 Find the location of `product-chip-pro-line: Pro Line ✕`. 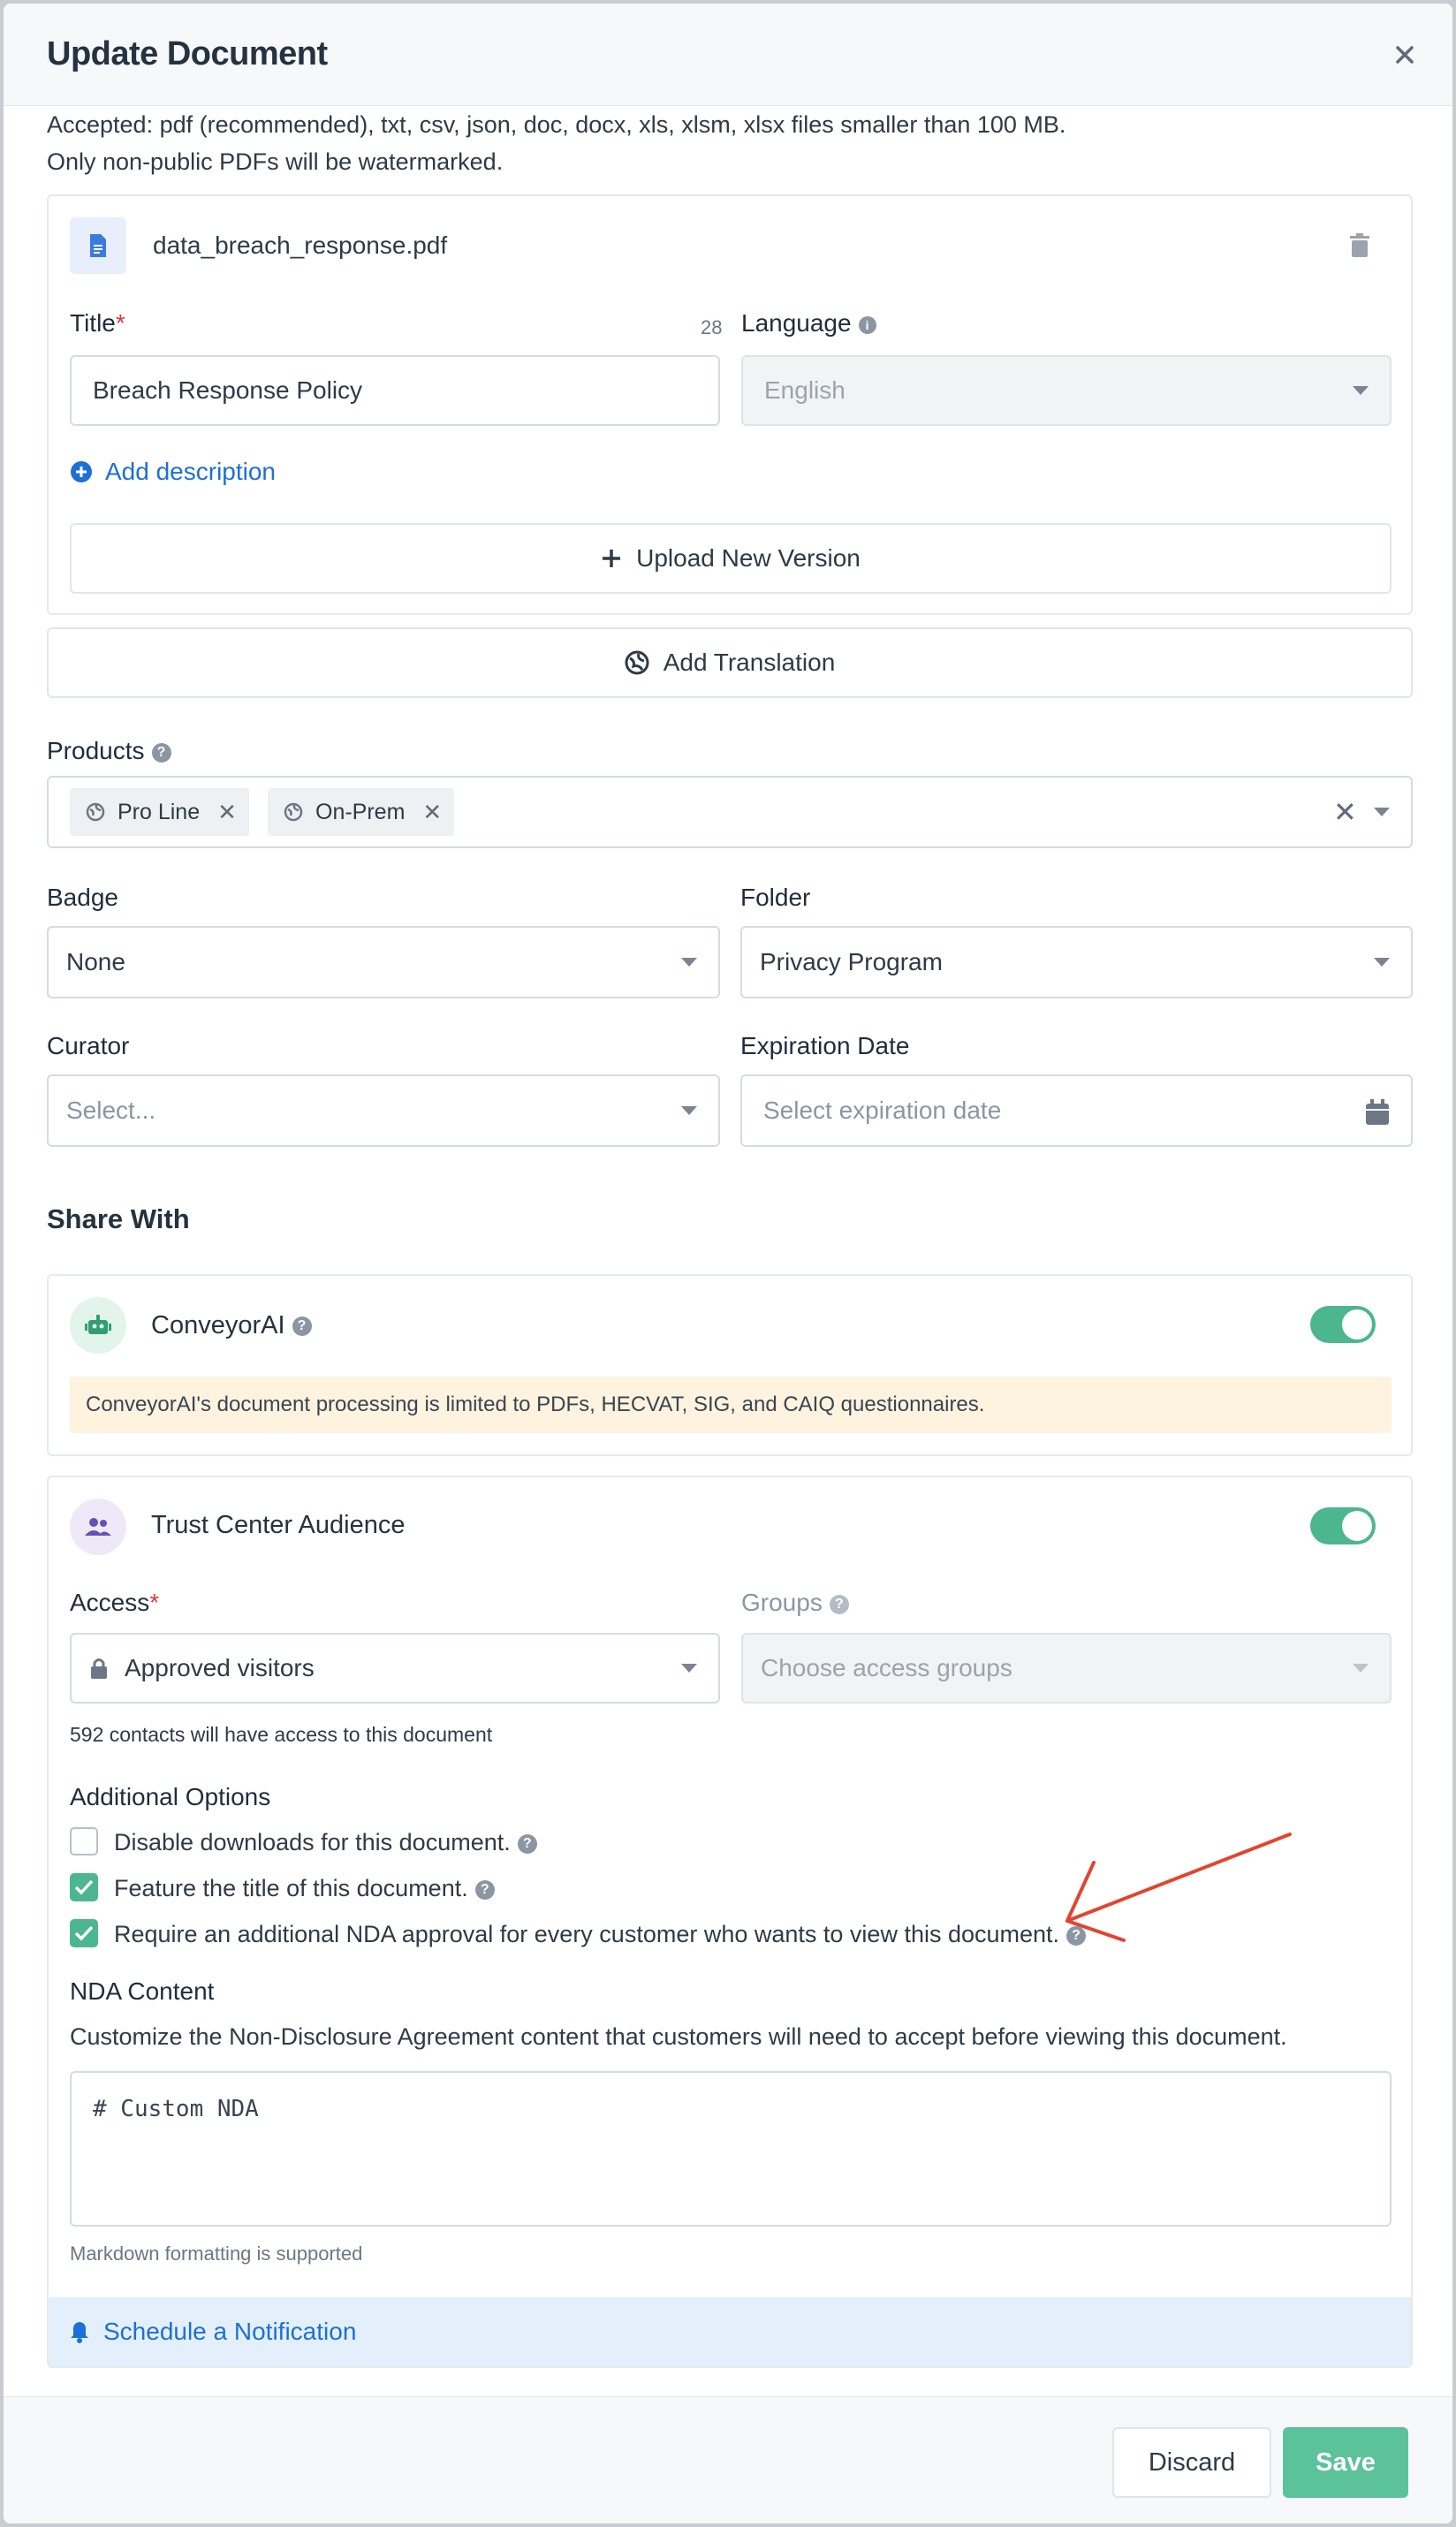

product-chip-pro-line: Pro Line ✕ is located at coordinates (159, 812).